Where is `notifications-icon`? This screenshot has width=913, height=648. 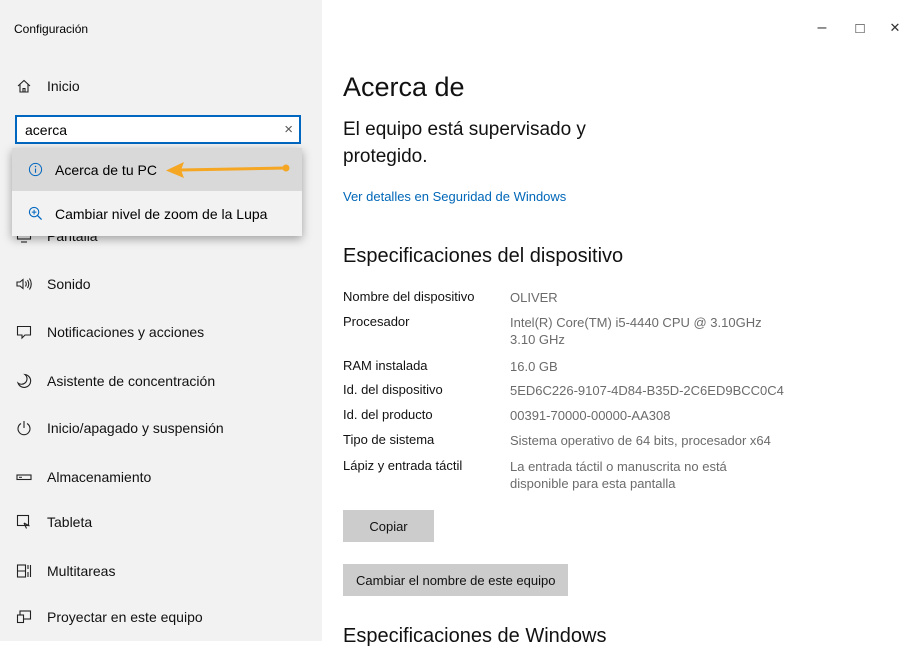 notifications-icon is located at coordinates (24, 332).